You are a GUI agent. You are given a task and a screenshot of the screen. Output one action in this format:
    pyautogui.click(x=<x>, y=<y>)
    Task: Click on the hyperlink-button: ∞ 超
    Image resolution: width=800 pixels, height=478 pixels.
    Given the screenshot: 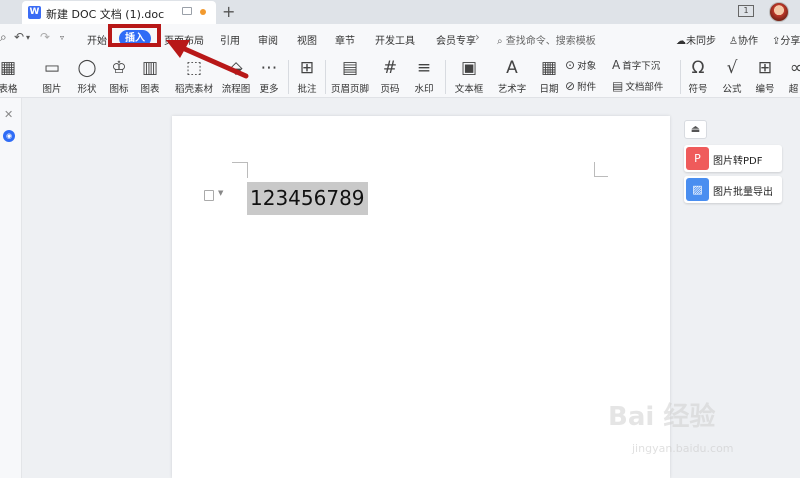 What is the action you would take?
    pyautogui.click(x=793, y=76)
    